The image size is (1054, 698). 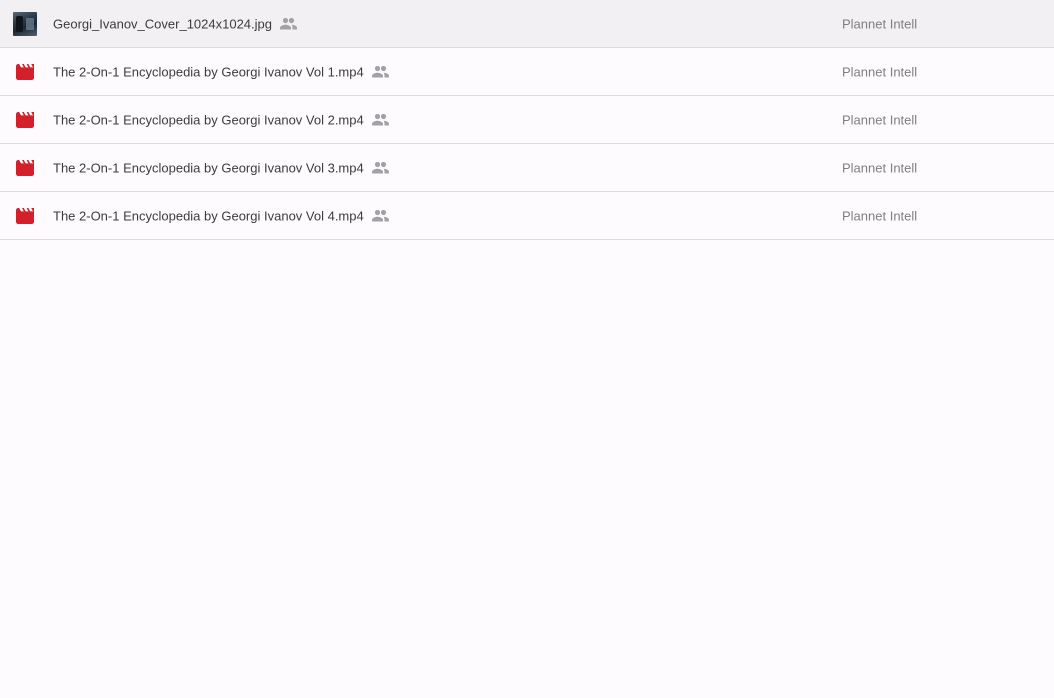 I want to click on image-thumbnail-icon, so click(x=25, y=23).